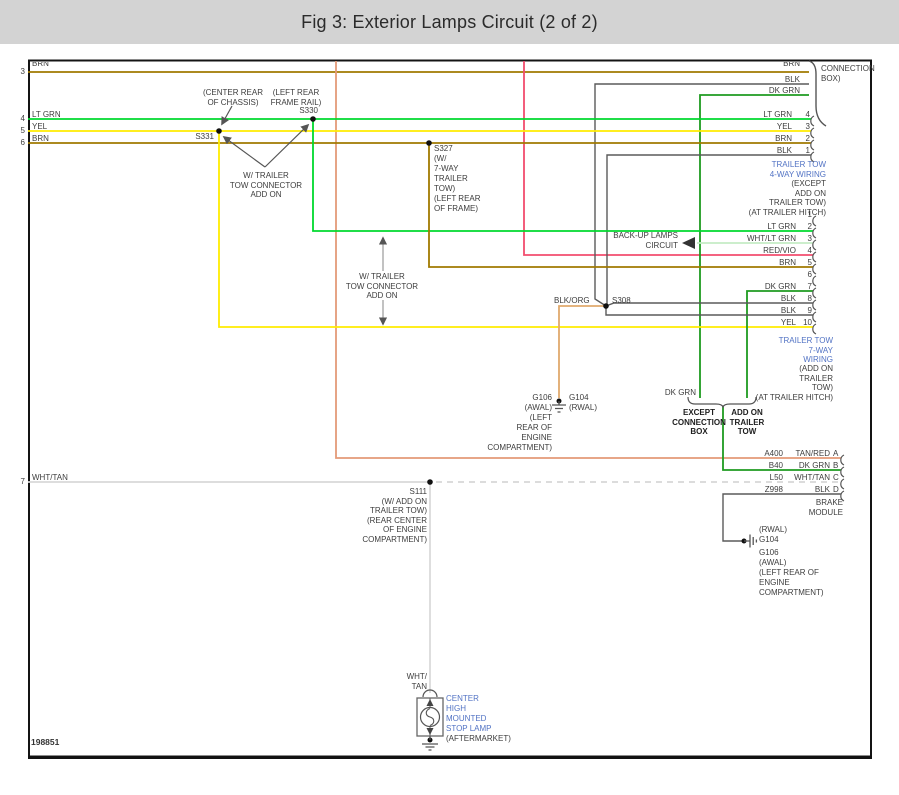 This screenshot has height=795, width=899. What do you see at coordinates (814, 281) in the screenshot?
I see `c7-pin6-arc` at bounding box center [814, 281].